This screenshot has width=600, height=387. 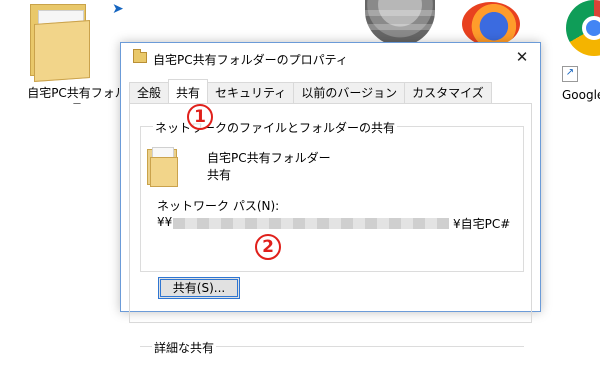 I want to click on share-status-text: 共有, so click(x=219, y=175).